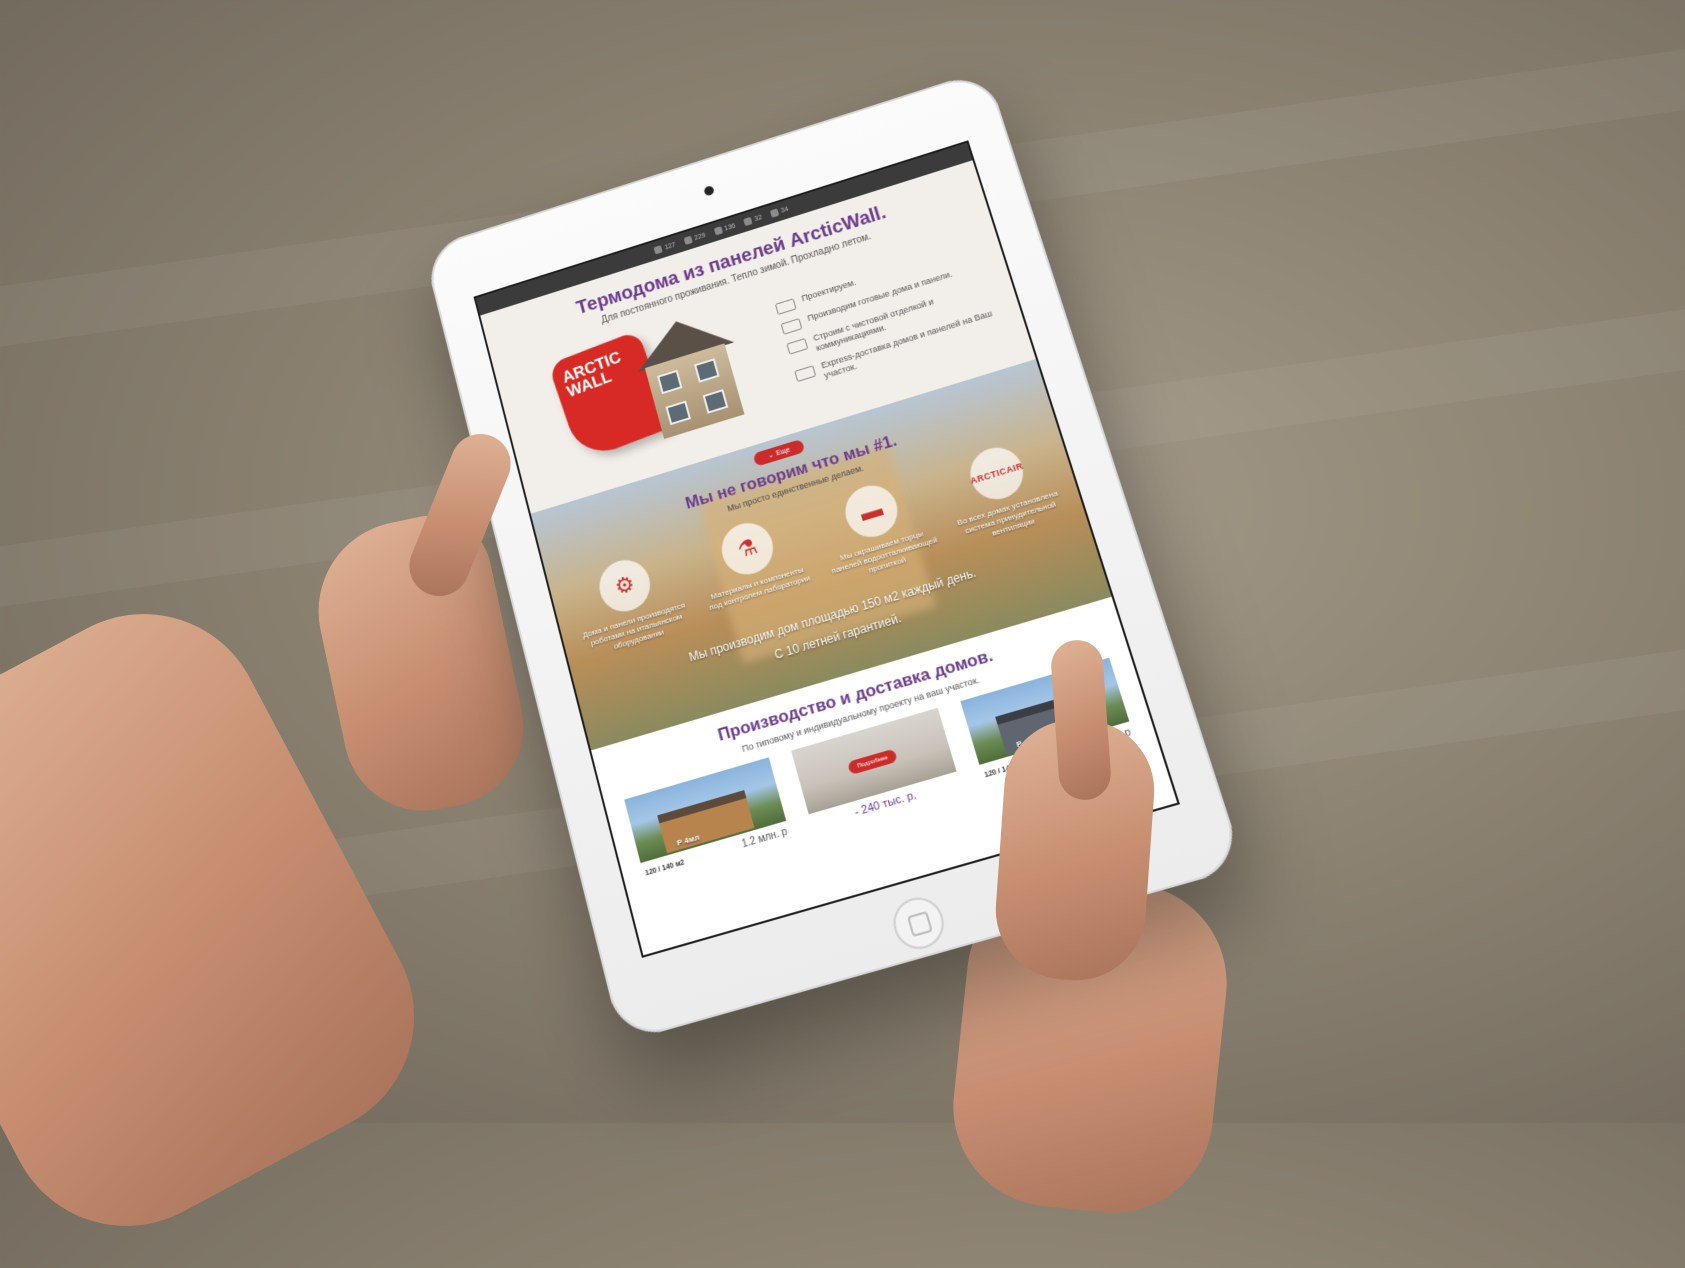  Describe the element at coordinates (724, 229) in the screenshot. I see `social-item-vk: 136` at that location.